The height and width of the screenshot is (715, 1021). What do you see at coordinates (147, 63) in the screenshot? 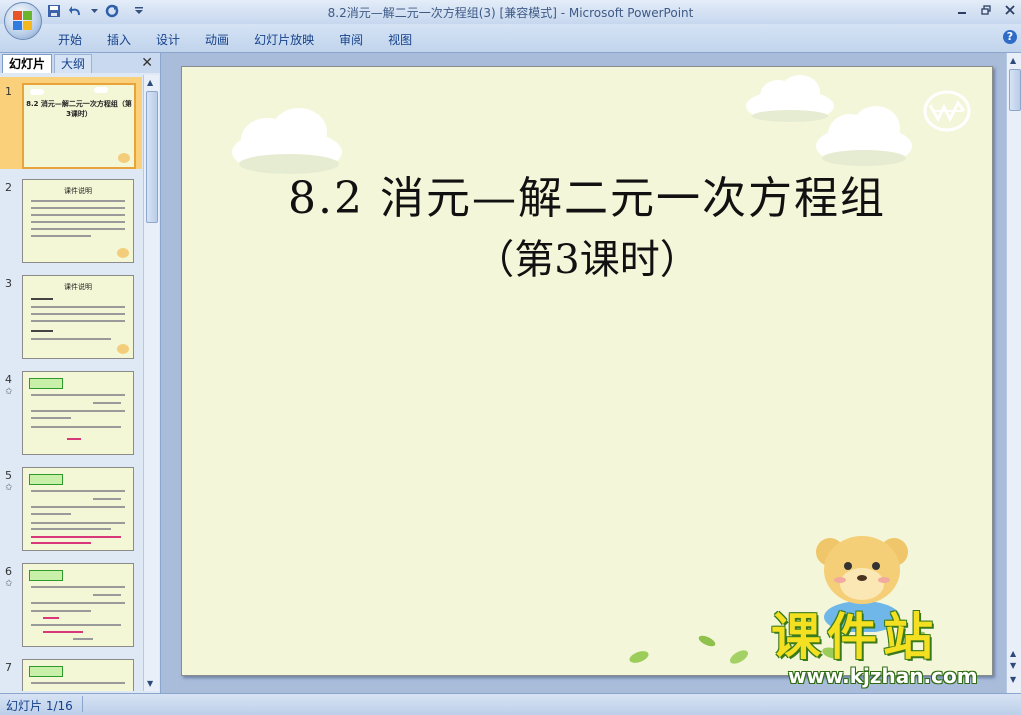
I see `close-pane-icon: ✕` at bounding box center [147, 63].